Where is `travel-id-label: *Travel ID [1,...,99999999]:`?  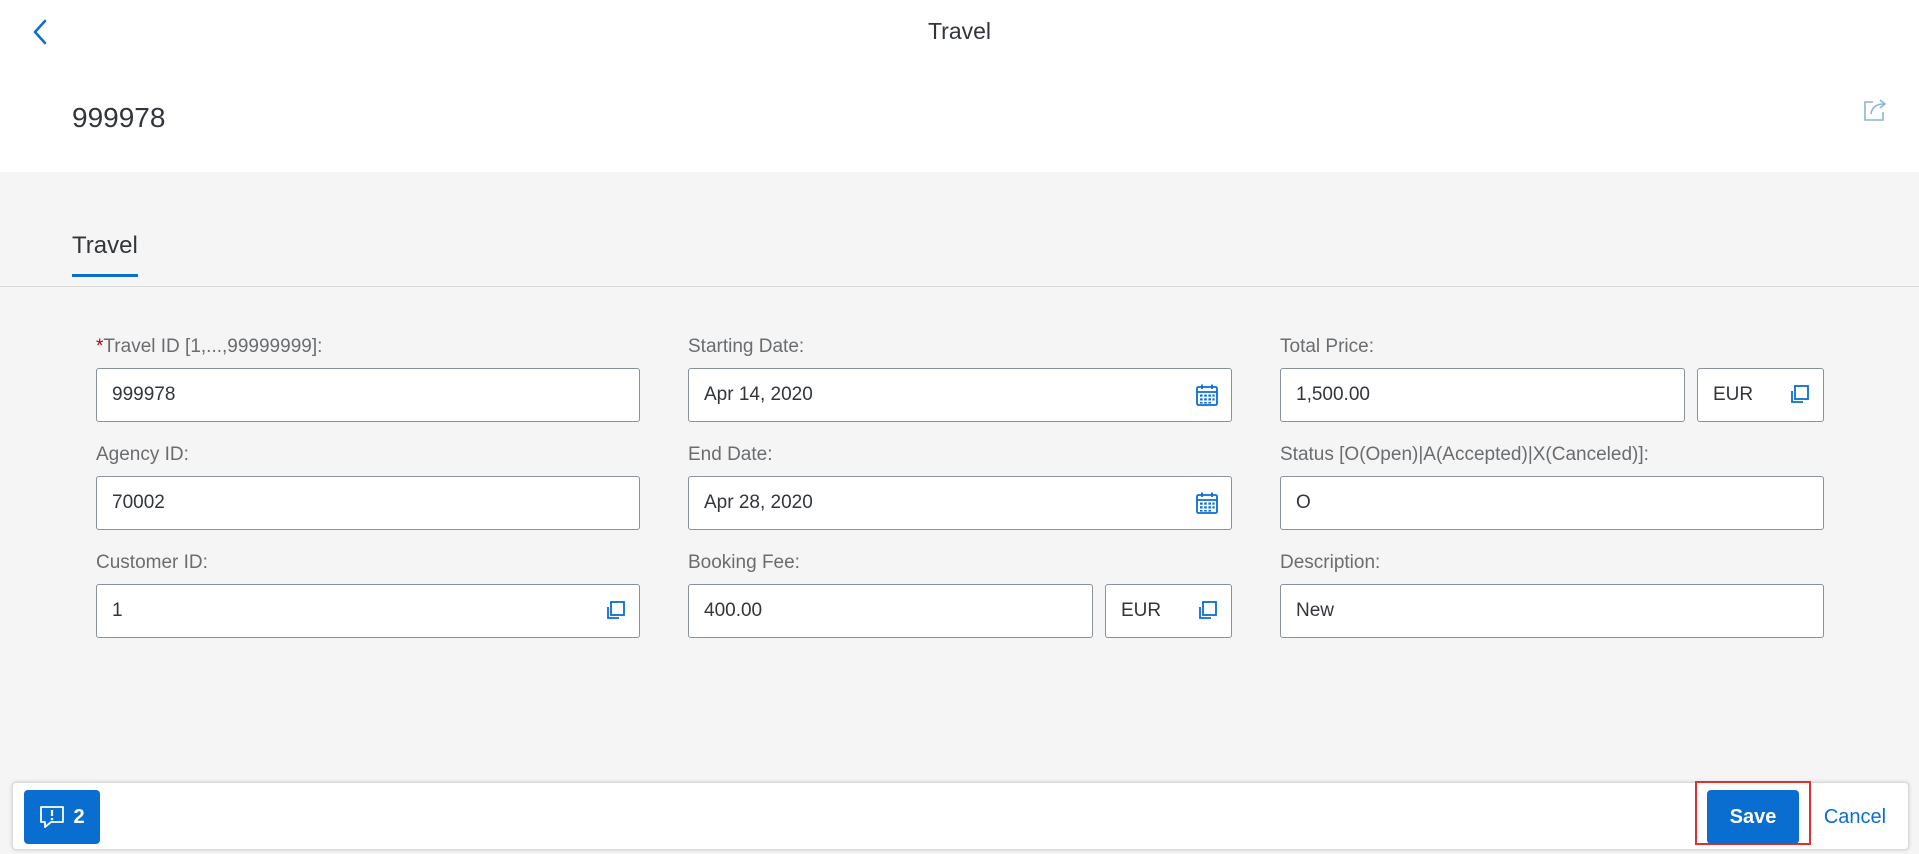 travel-id-label: *Travel ID [1,...,99999999]: is located at coordinates (209, 347).